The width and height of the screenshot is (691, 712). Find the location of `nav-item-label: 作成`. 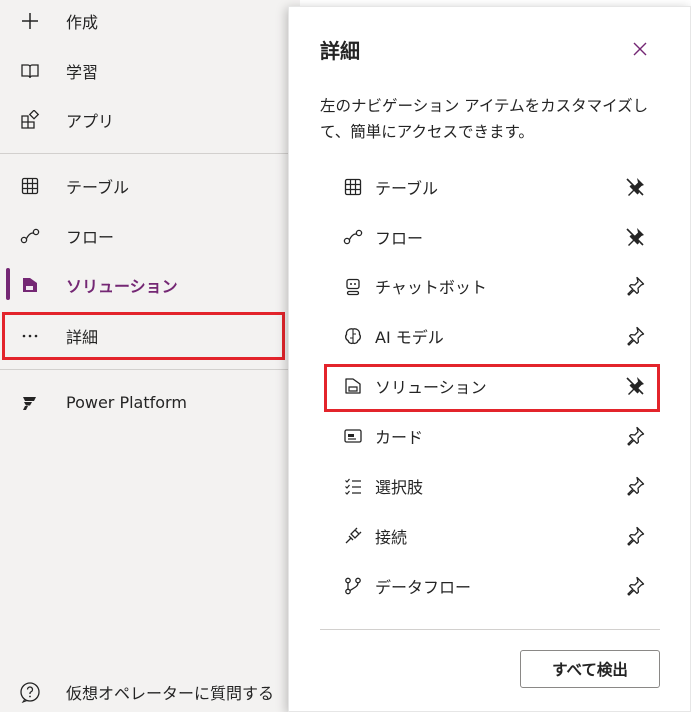

nav-item-label: 作成 is located at coordinates (82, 22).